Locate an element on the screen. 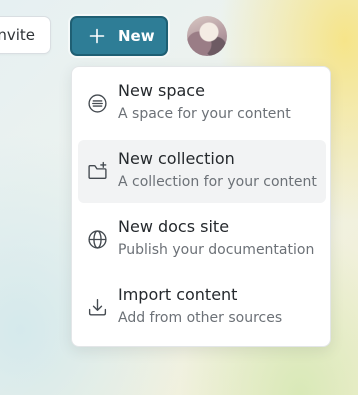 Image resolution: width=358 pixels, height=395 pixels. new-button: New is located at coordinates (119, 36).